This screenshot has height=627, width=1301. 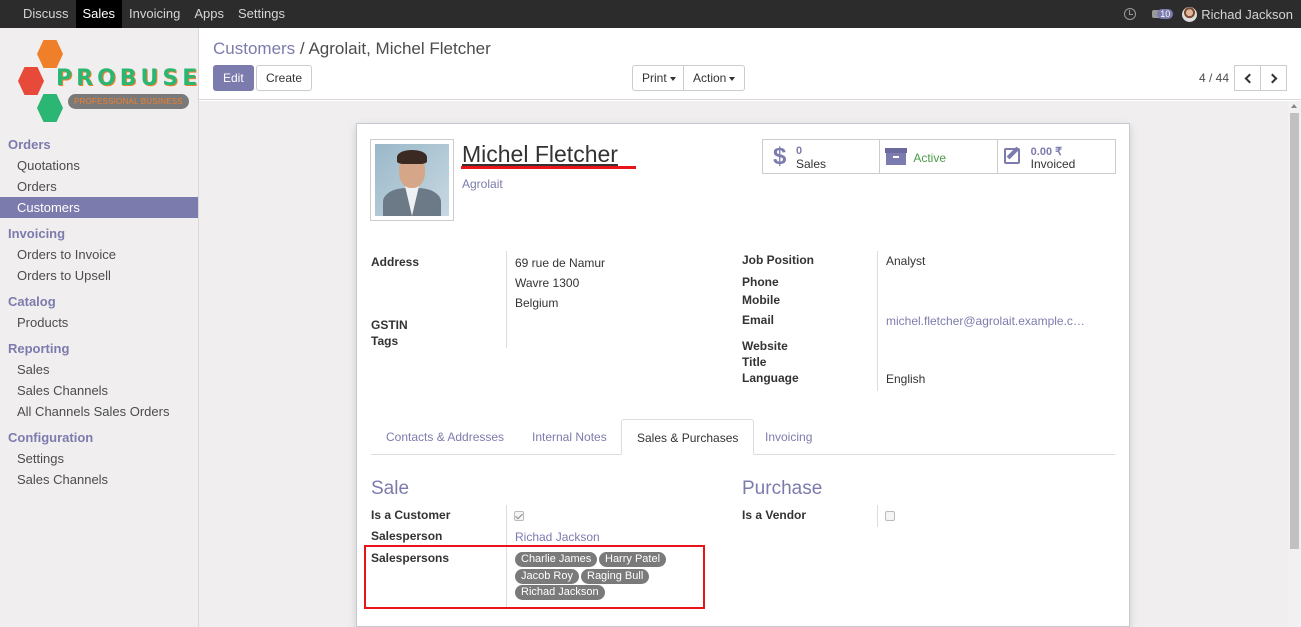 What do you see at coordinates (547, 283) in the screenshot?
I see `address-city-zip: Wavre 1300` at bounding box center [547, 283].